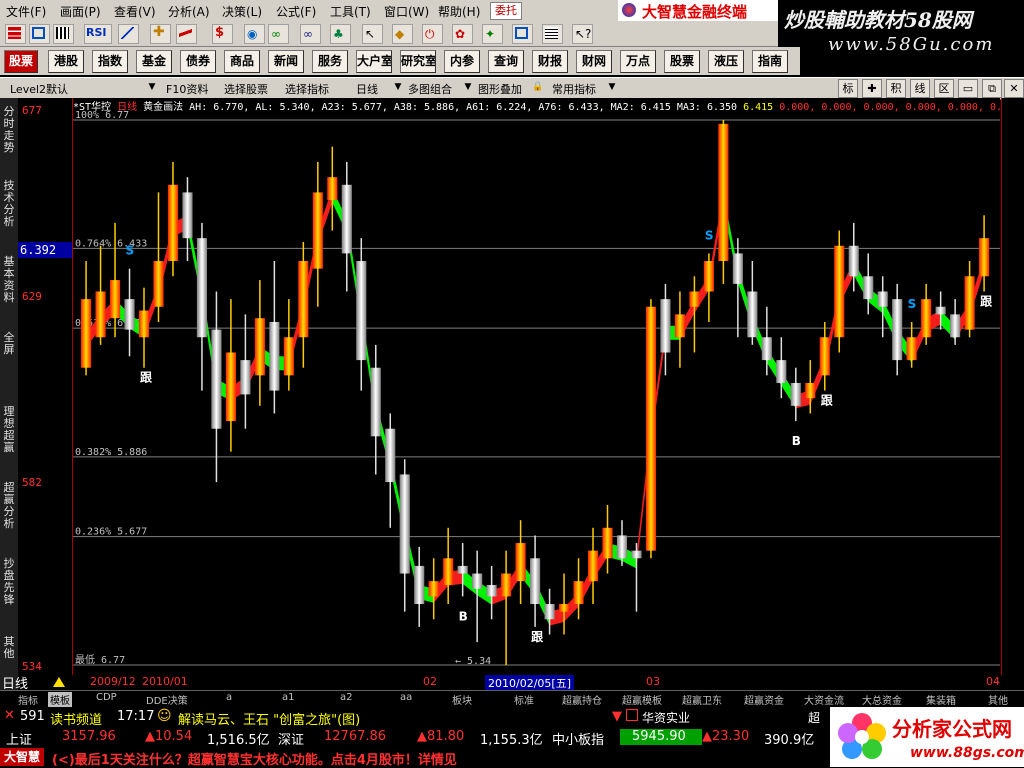 The image size is (1024, 768). I want to click on cat-guide: 指南, so click(770, 61).